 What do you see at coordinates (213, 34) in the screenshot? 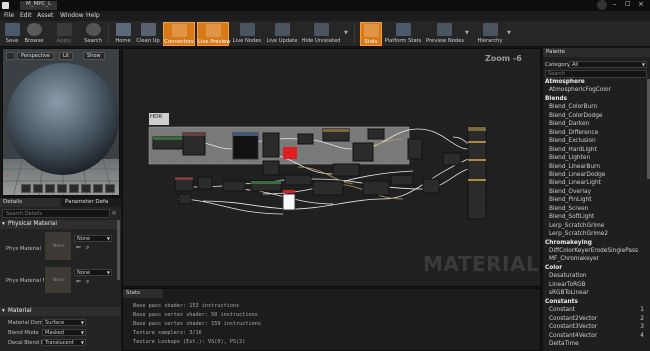
I see `live-preview-button: Live Preview` at bounding box center [213, 34].